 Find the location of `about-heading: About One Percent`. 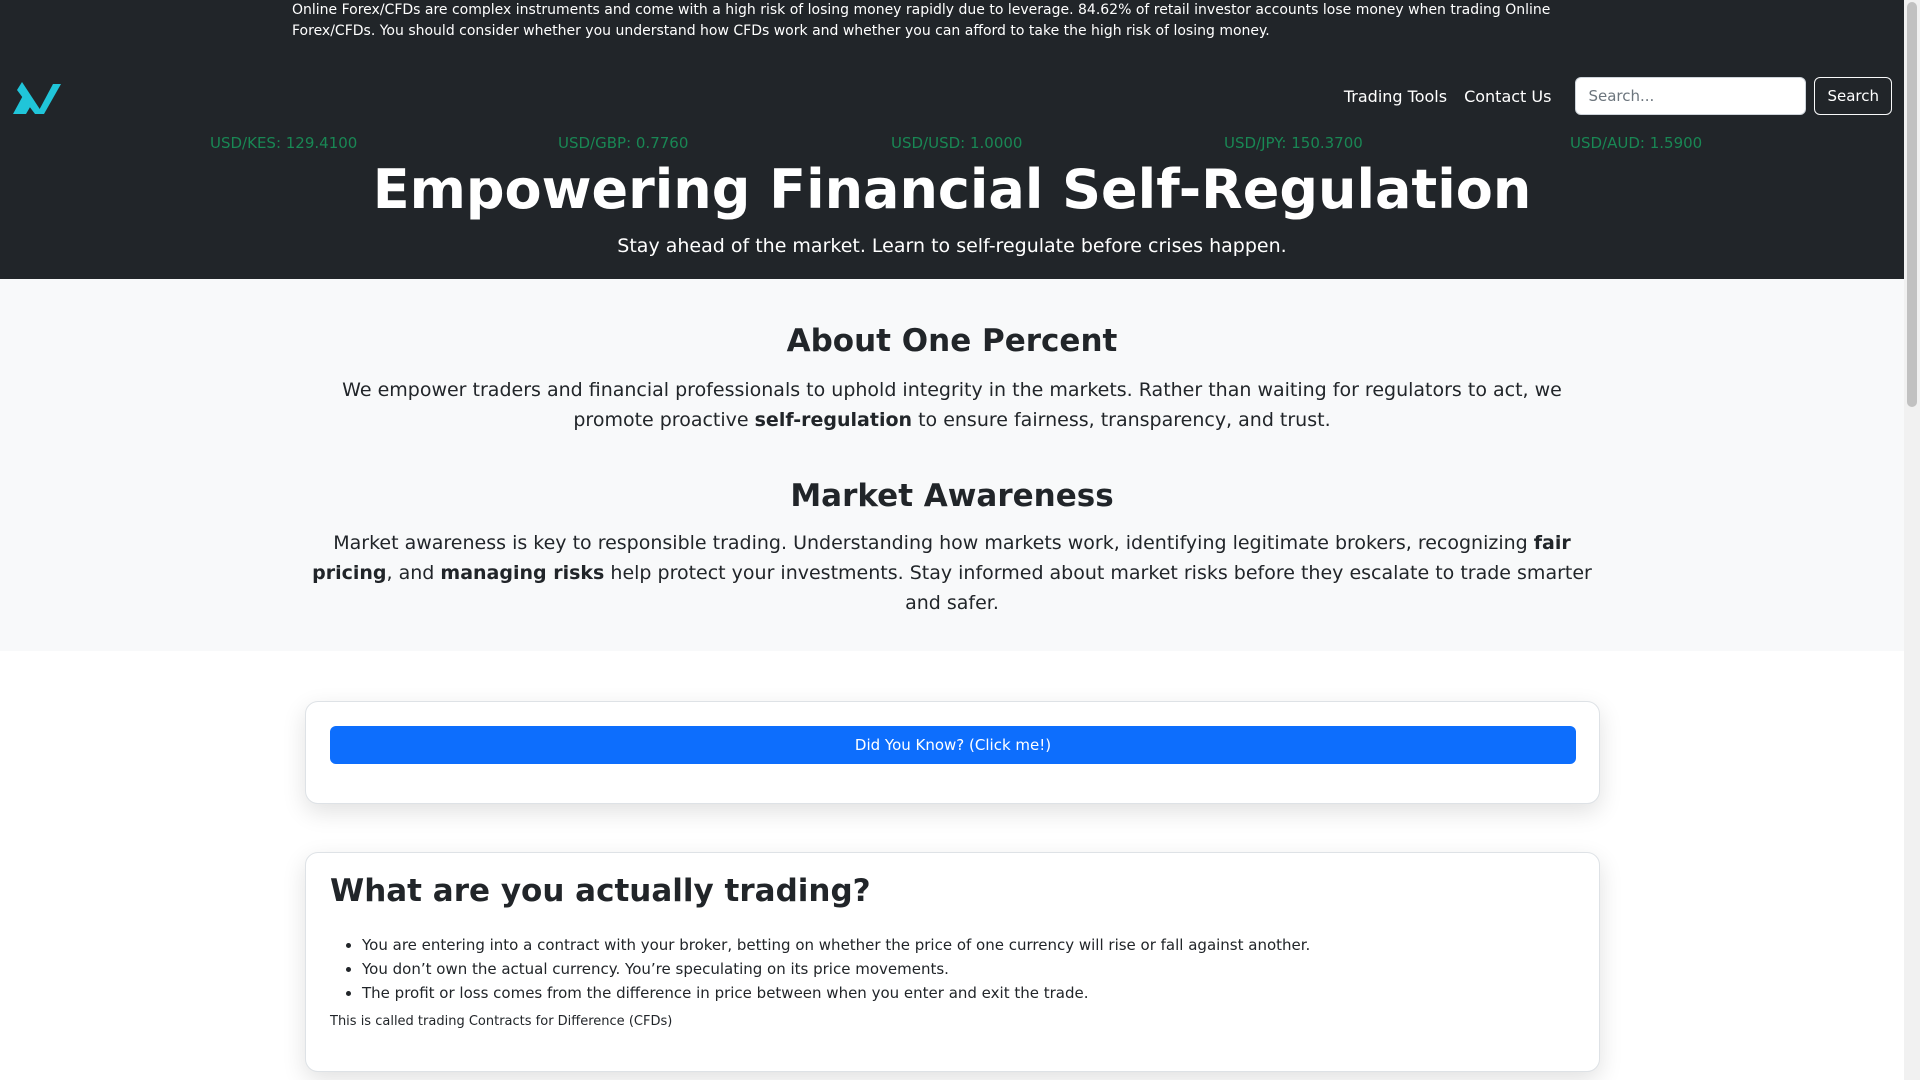

about-heading: About One Percent is located at coordinates (952, 341).